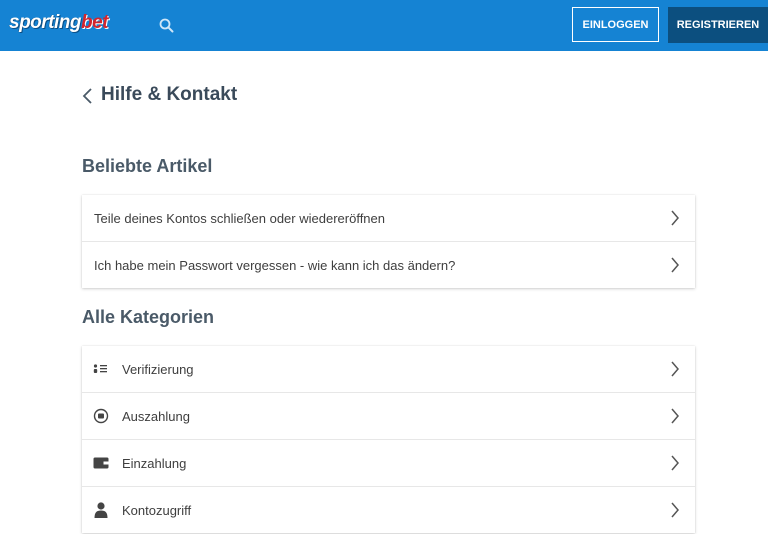  I want to click on top-navigation-bar: sportingbet EINLOGGEN REGISTRIEREN, so click(384, 25).